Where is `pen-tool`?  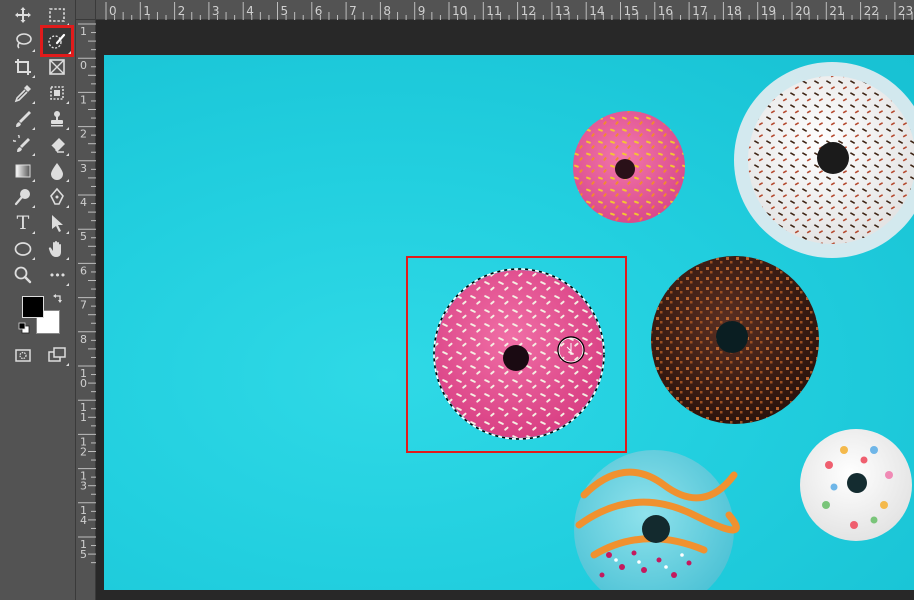
pen-tool is located at coordinates (57, 197).